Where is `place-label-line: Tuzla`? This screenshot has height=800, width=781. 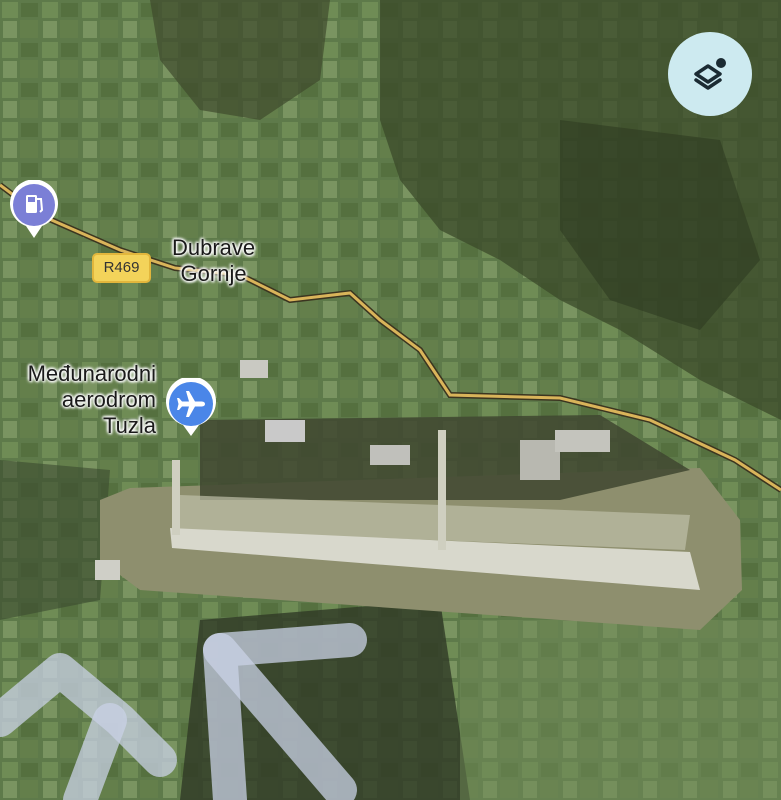 place-label-line: Tuzla is located at coordinates (129, 425).